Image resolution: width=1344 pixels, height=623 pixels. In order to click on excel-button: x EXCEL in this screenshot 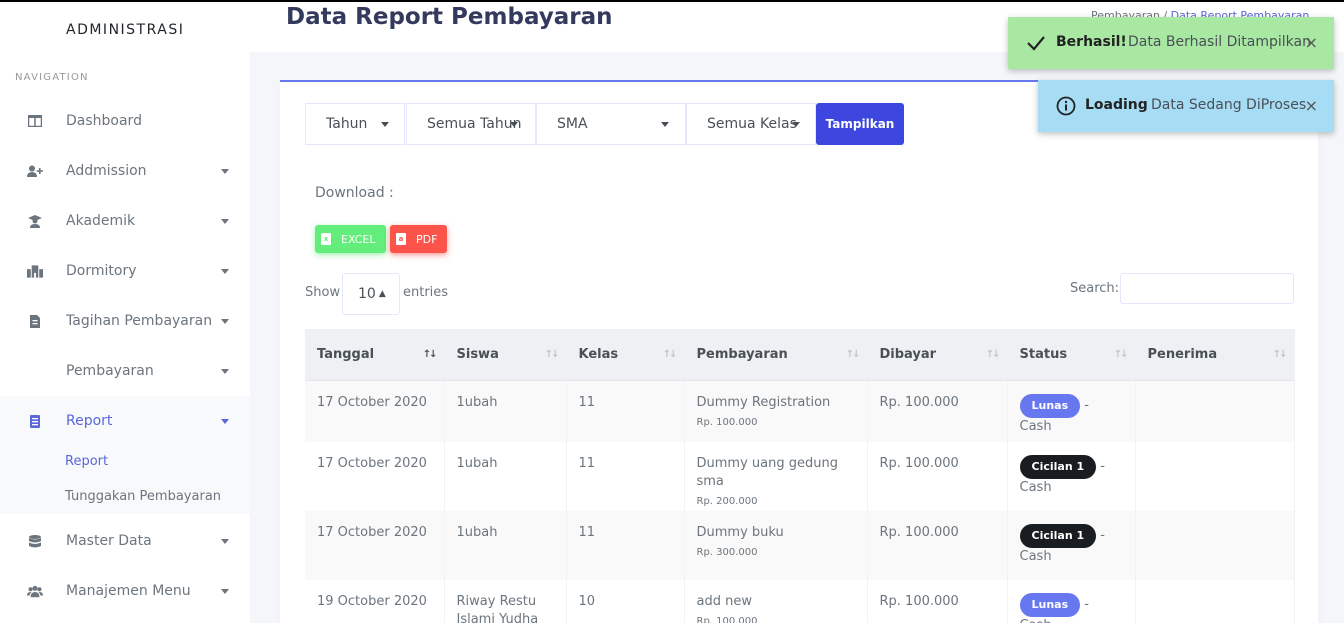, I will do `click(350, 239)`.